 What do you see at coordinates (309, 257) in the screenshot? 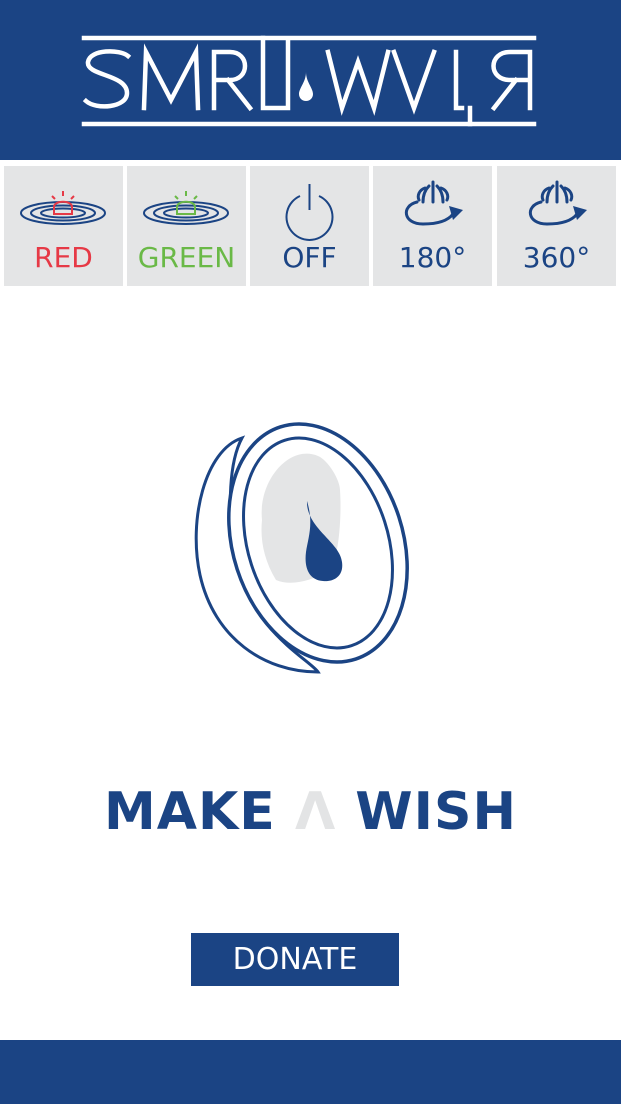
I see `off-label: OFF` at bounding box center [309, 257].